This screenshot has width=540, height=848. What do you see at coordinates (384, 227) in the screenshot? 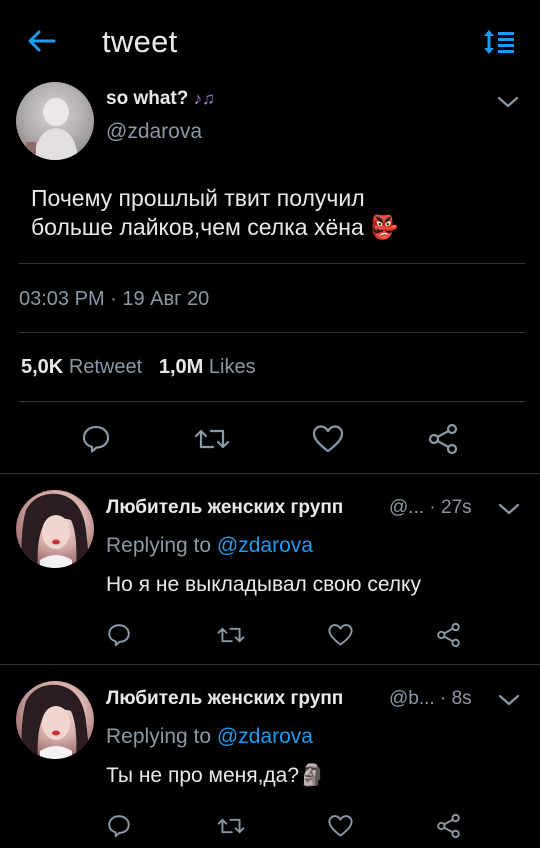
I see `goblin-emoji: 👺` at bounding box center [384, 227].